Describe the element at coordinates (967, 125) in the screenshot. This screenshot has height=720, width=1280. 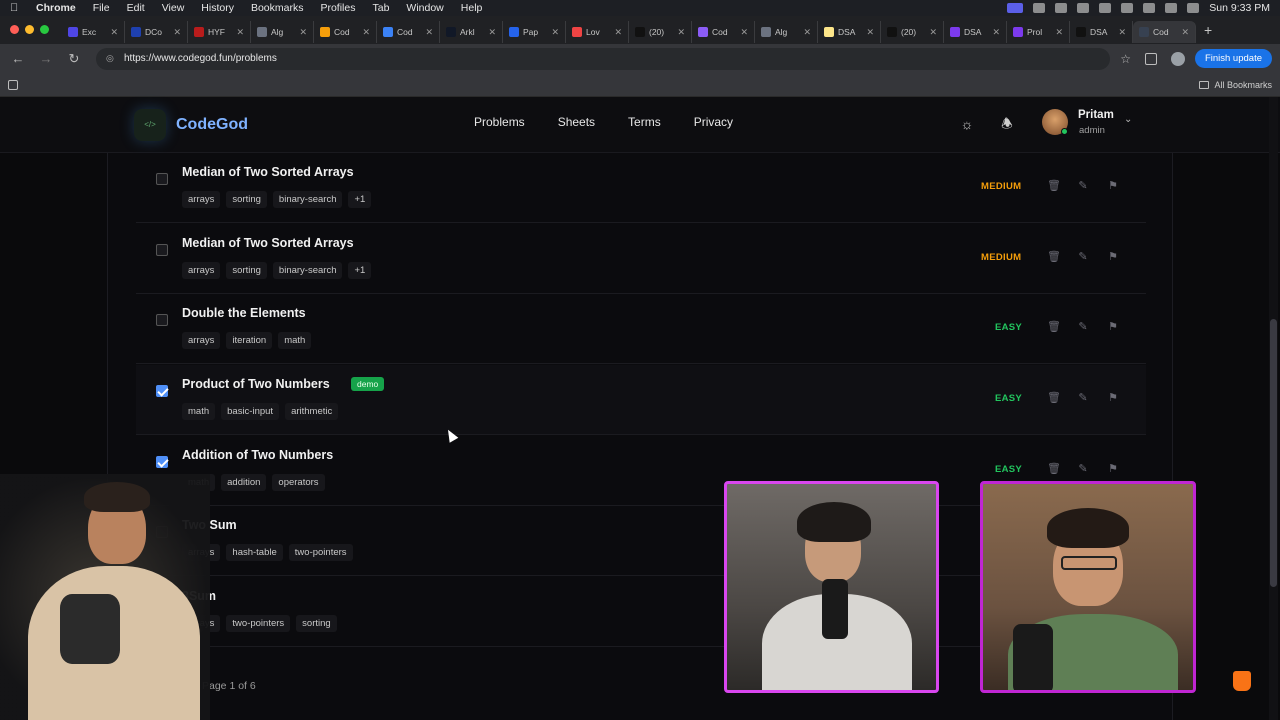
I see `theme-toggle-sun-icon: ☼` at that location.